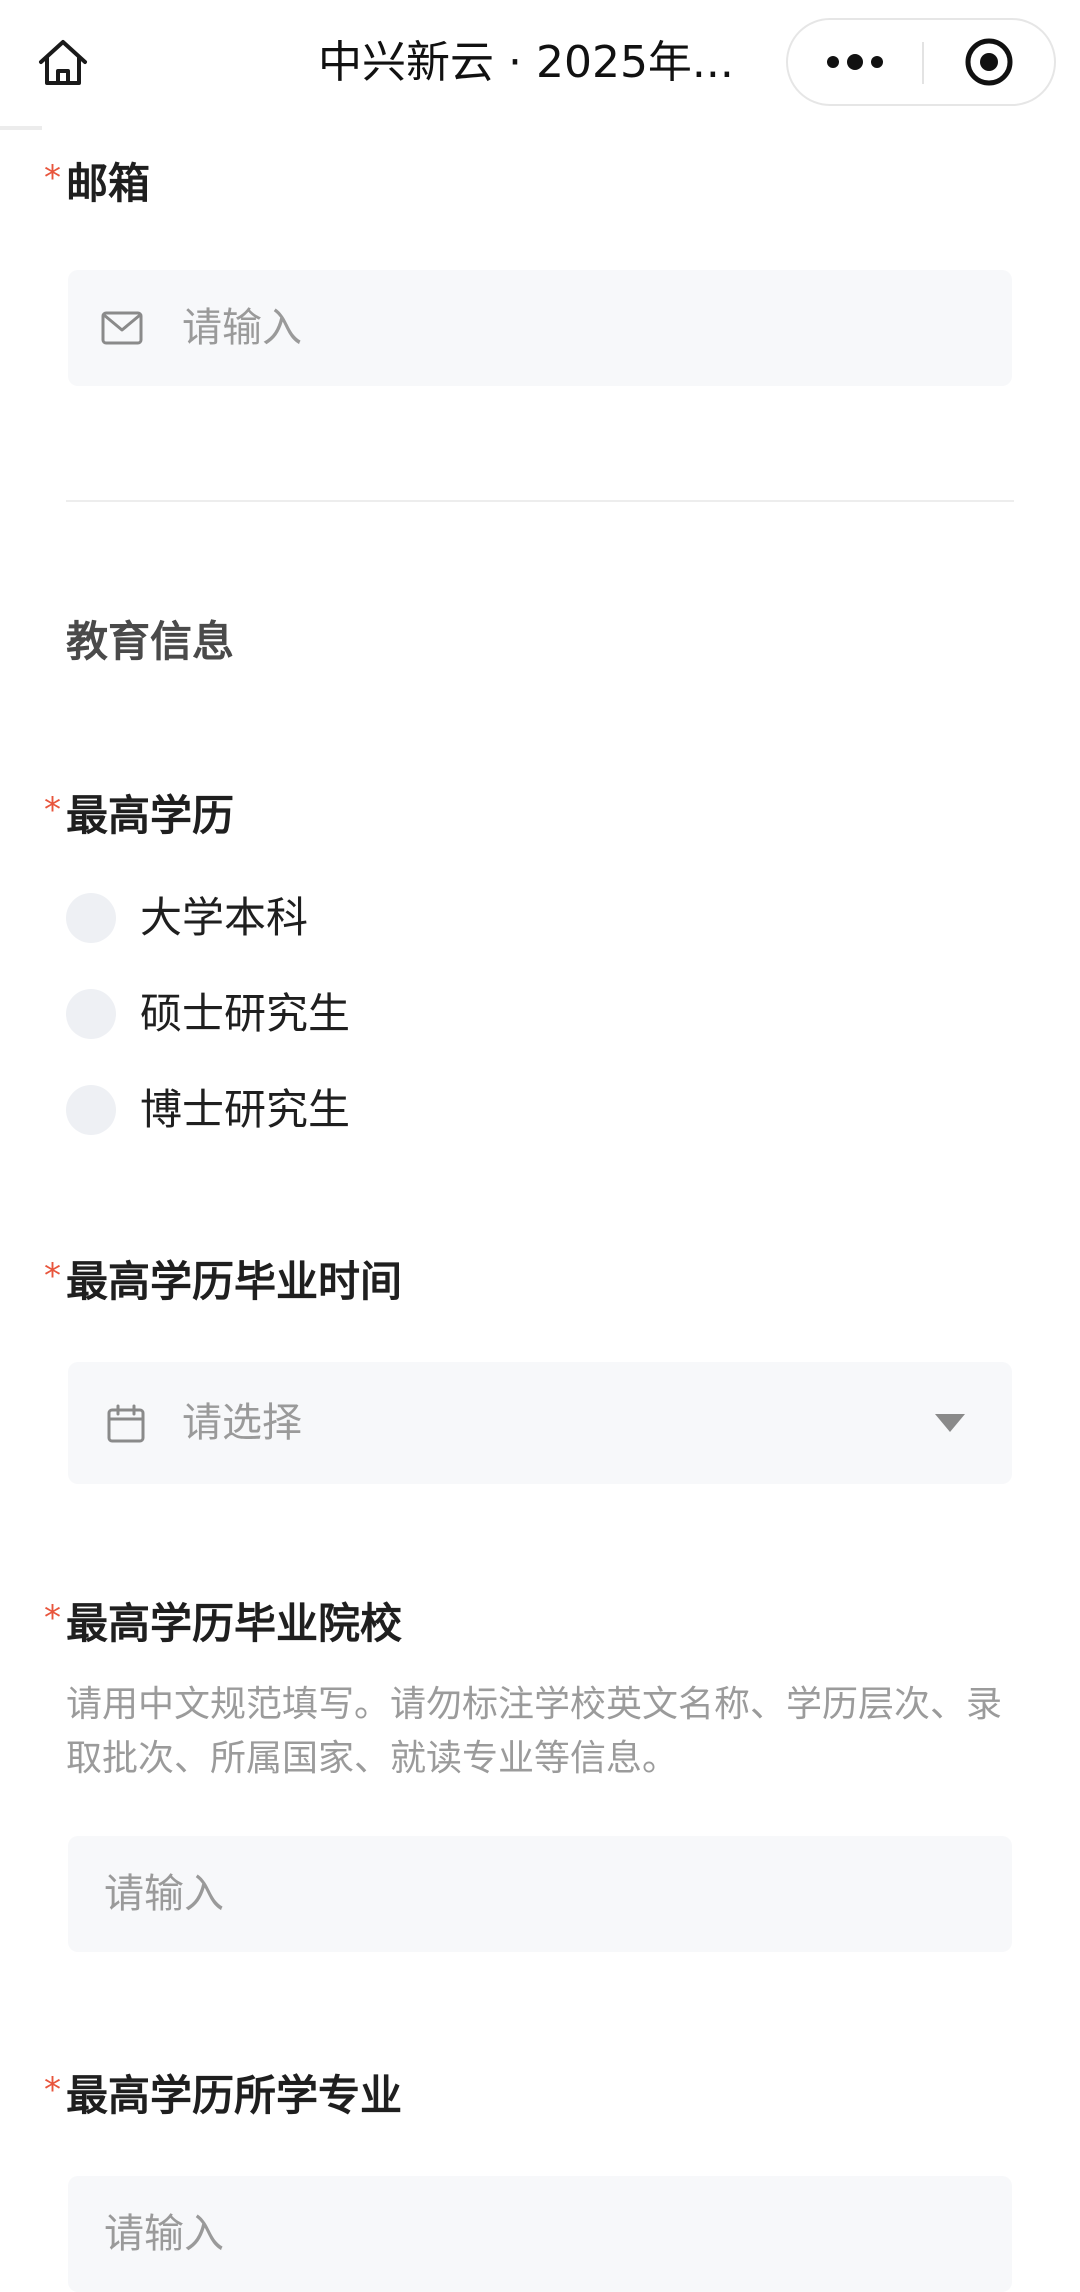 The width and height of the screenshot is (1080, 2292). I want to click on graduation-time-label: 最高学历毕业时间, so click(234, 1281).